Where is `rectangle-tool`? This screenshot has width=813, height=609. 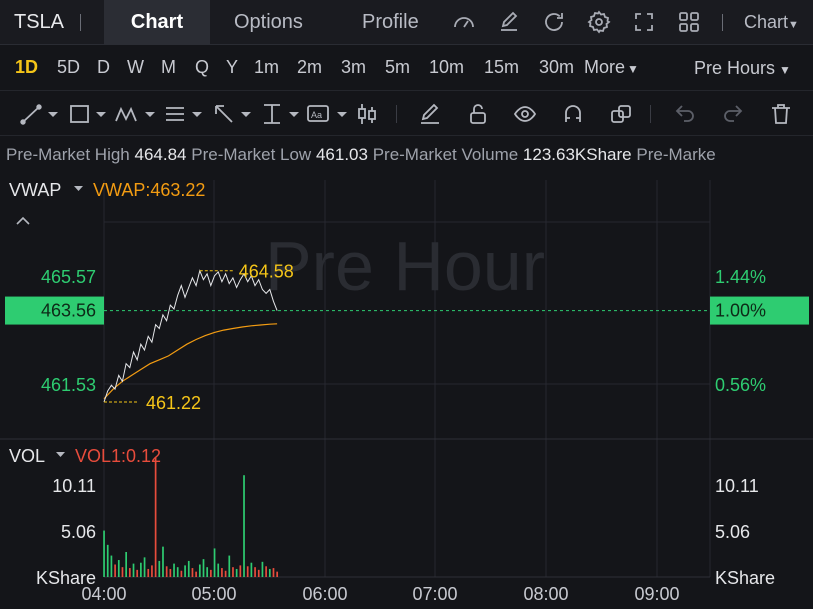 rectangle-tool is located at coordinates (89, 114).